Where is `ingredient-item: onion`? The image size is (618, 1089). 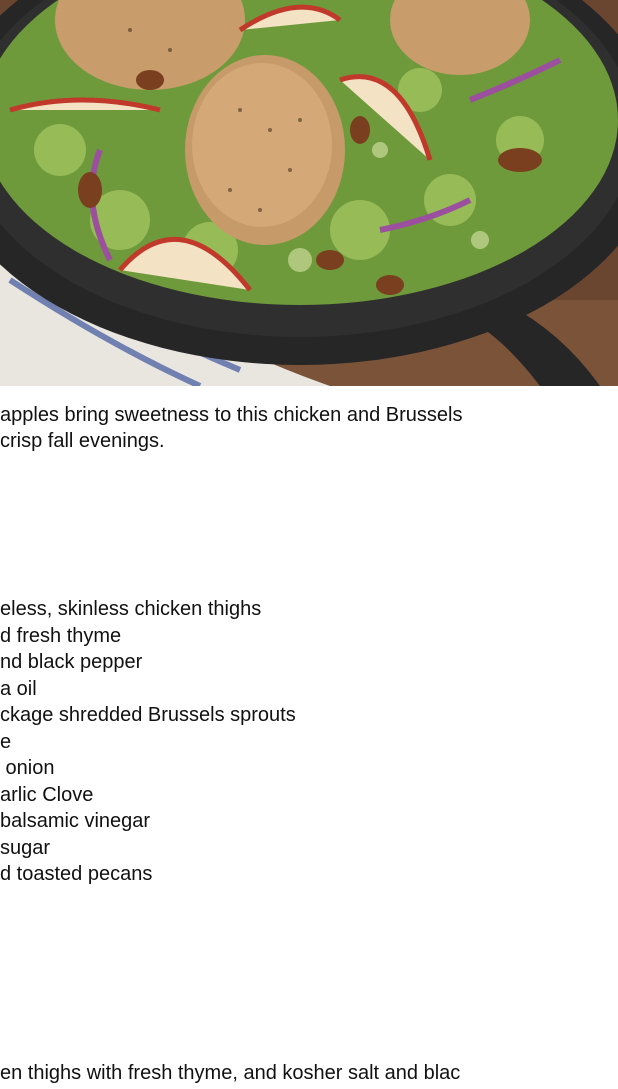
ingredient-item: onion is located at coordinates (27, 768).